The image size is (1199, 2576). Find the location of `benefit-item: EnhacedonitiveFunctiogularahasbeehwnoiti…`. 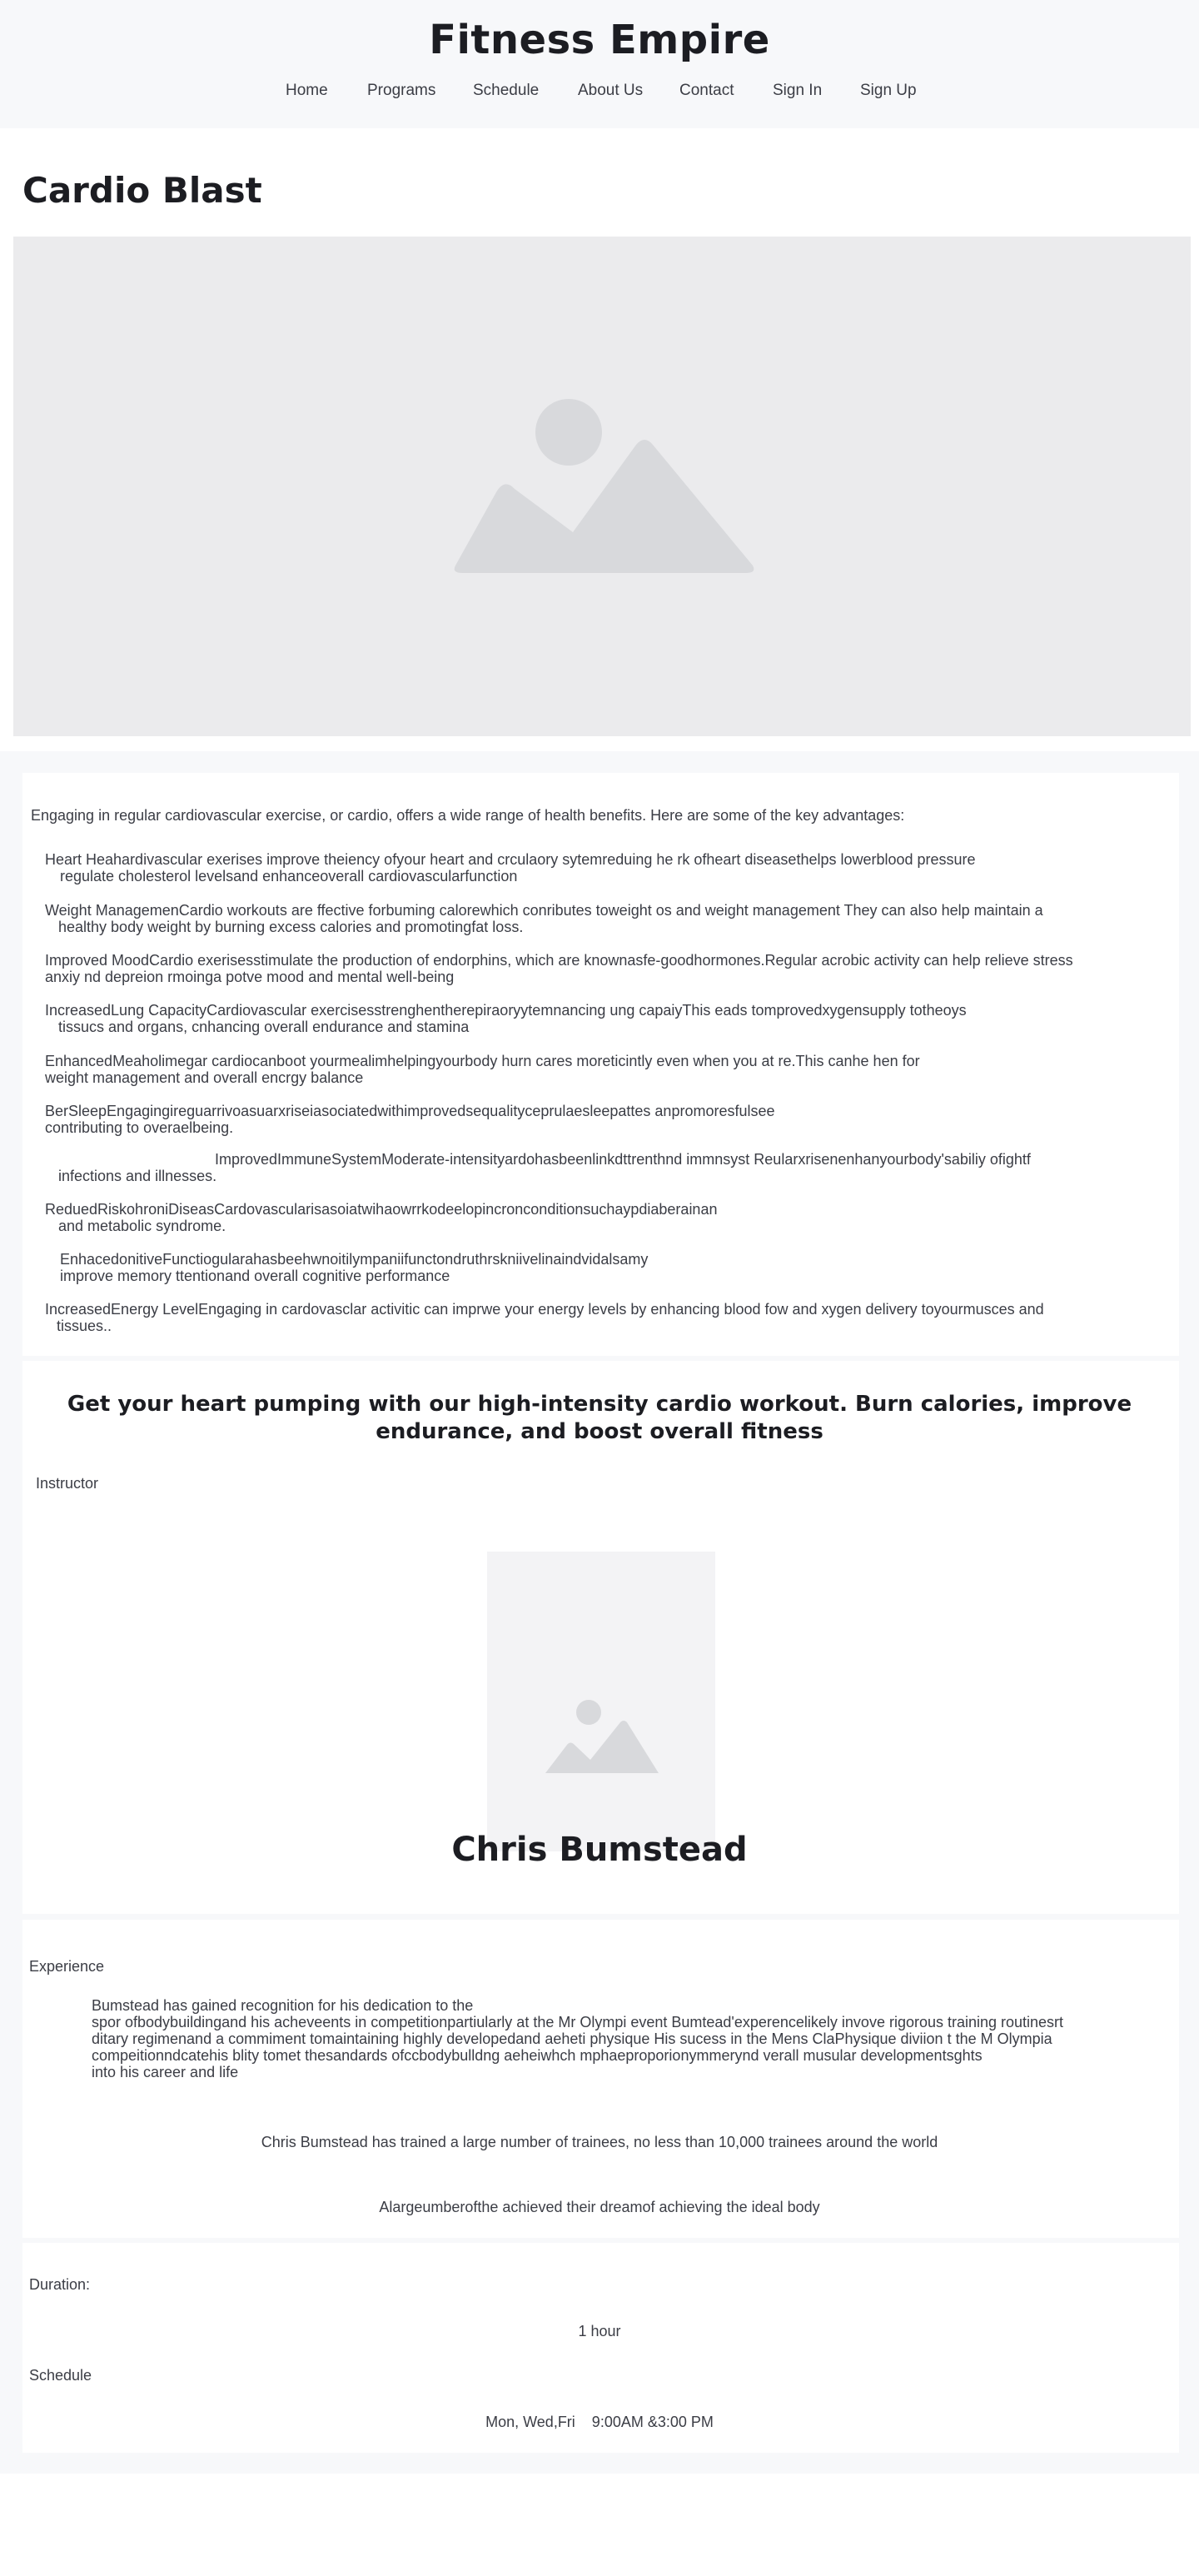

benefit-item: EnhacedonitiveFunctiogularahasbeehwnoiti… is located at coordinates (354, 1268).